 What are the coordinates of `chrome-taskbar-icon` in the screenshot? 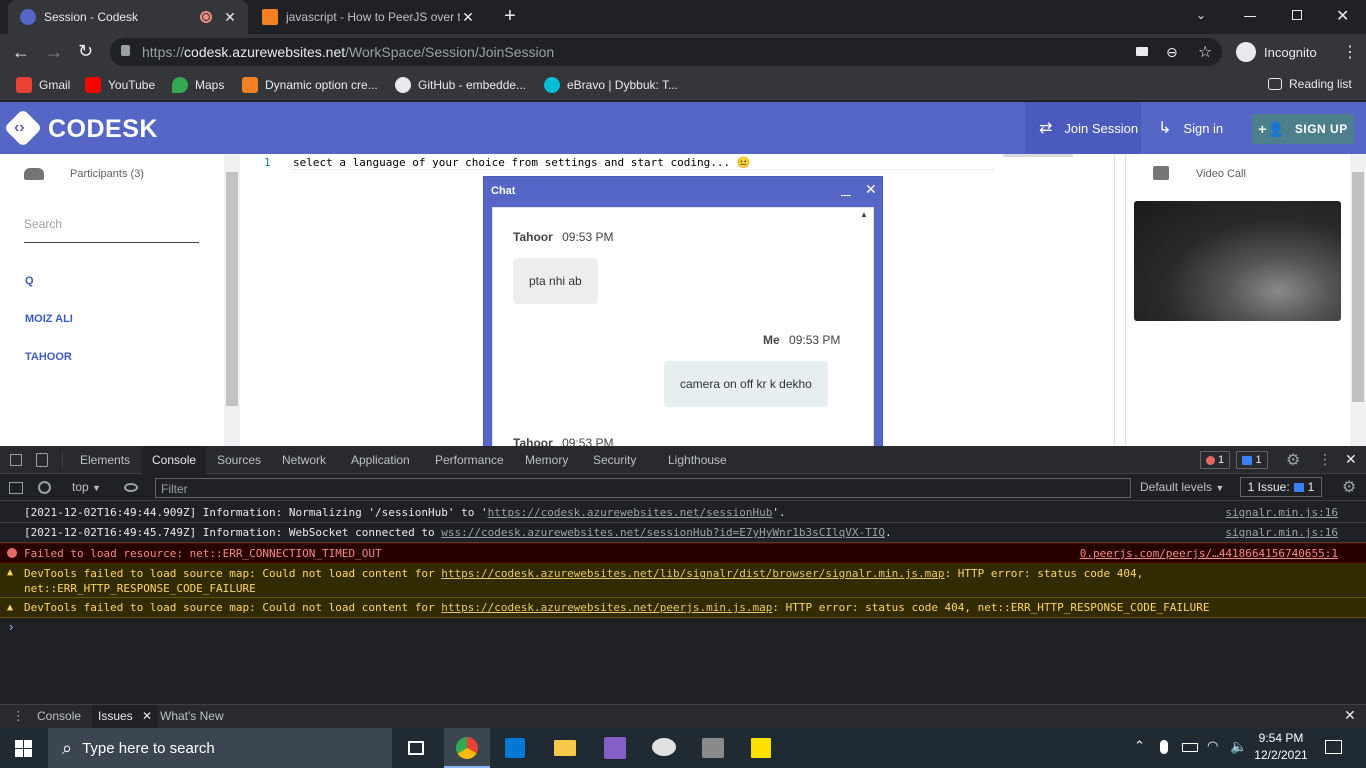 It's located at (467, 748).